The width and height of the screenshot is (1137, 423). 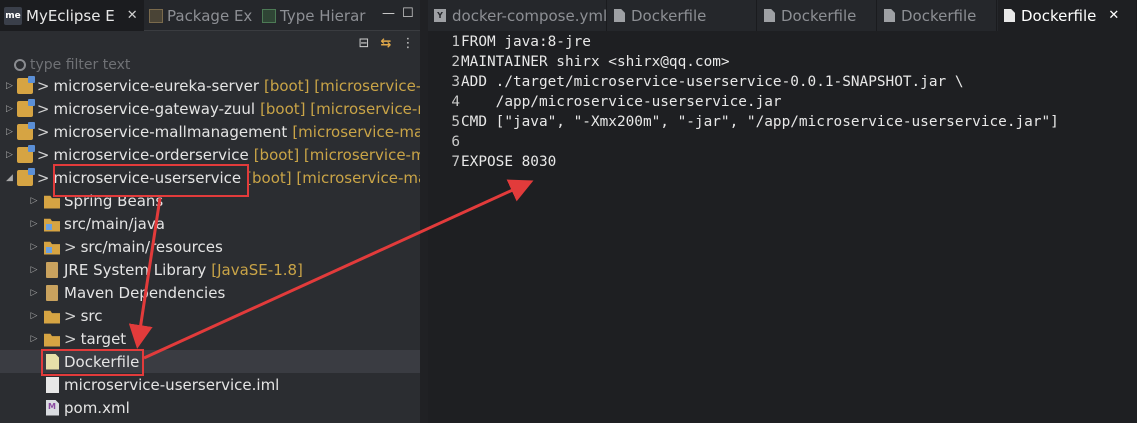 What do you see at coordinates (154, 108) in the screenshot?
I see `tree-item-label: microservice-gateway-zuul` at bounding box center [154, 108].